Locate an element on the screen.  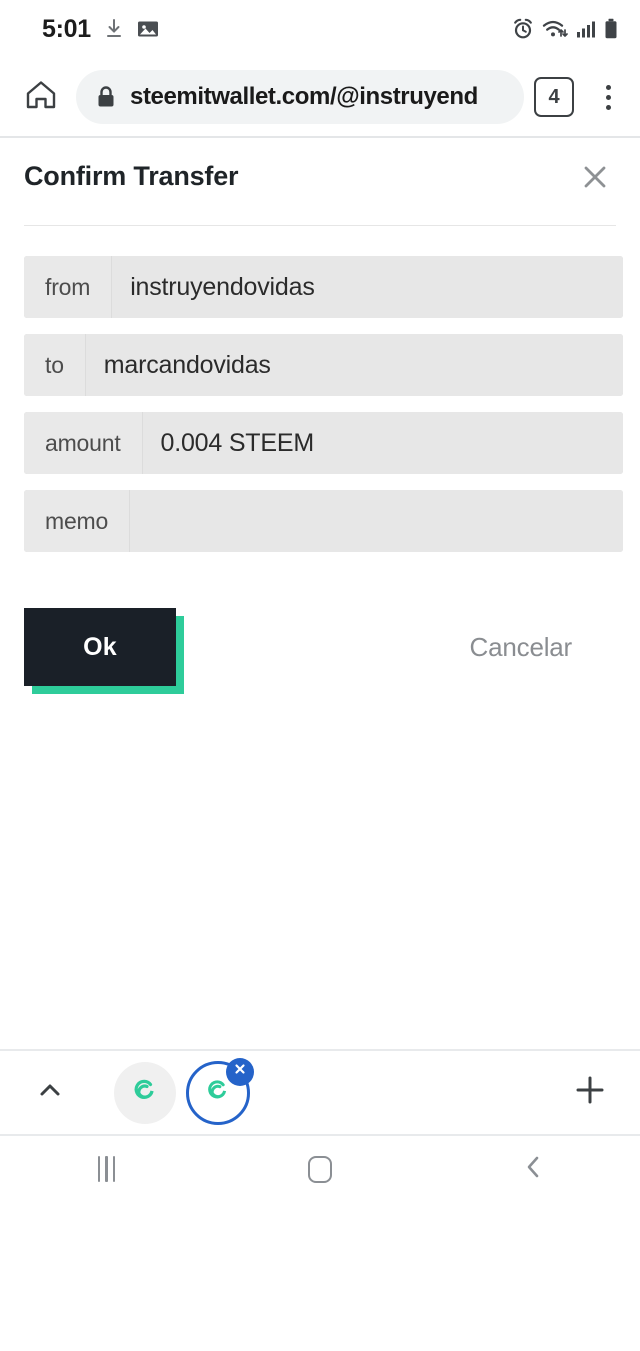
lock-icon is located at coordinates (106, 97).